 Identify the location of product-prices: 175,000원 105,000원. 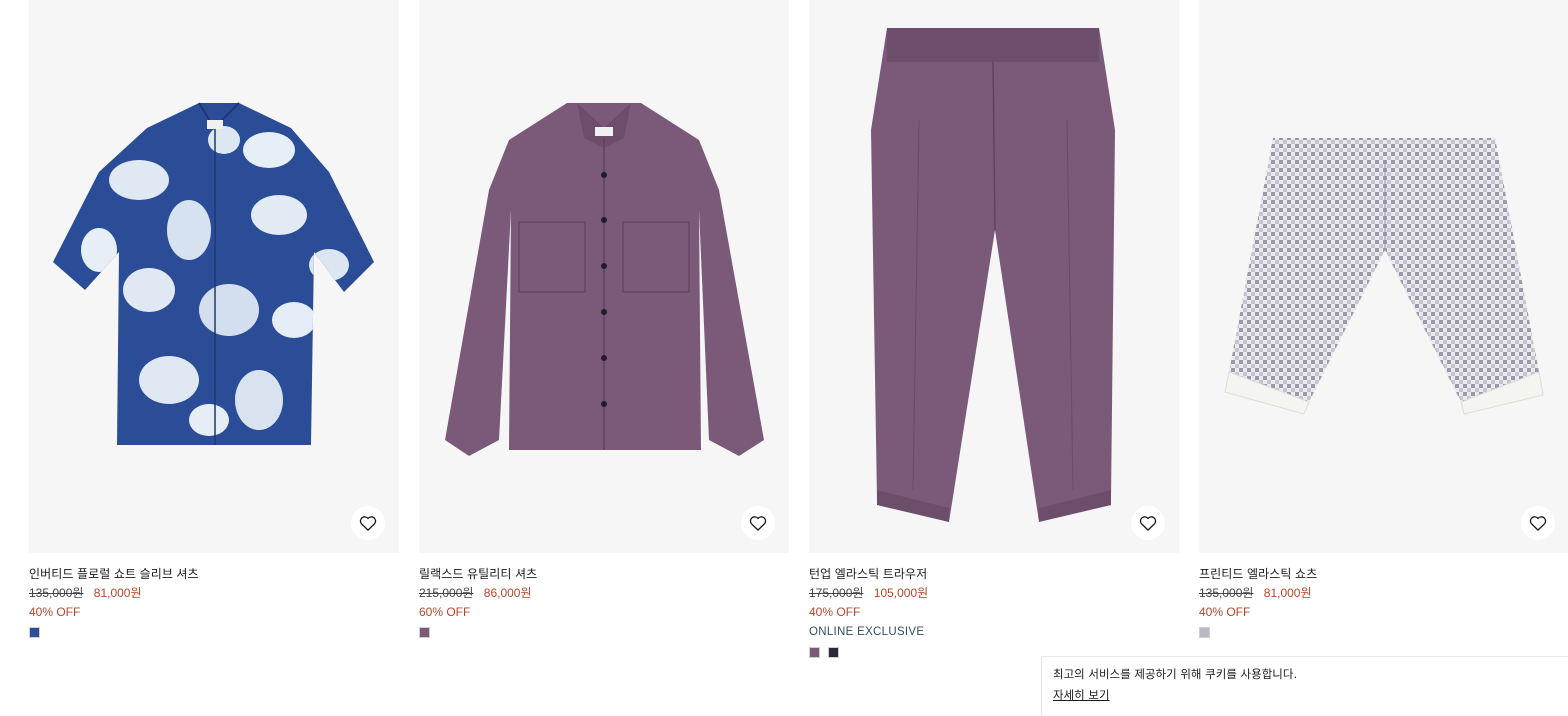
(994, 593).